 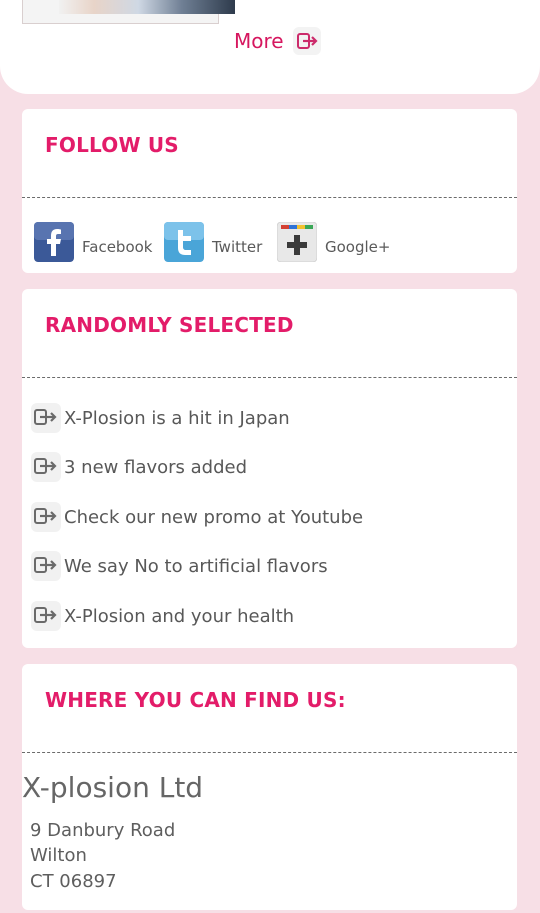 I want to click on list-item-label: X-Plosion and your health, so click(x=179, y=616).